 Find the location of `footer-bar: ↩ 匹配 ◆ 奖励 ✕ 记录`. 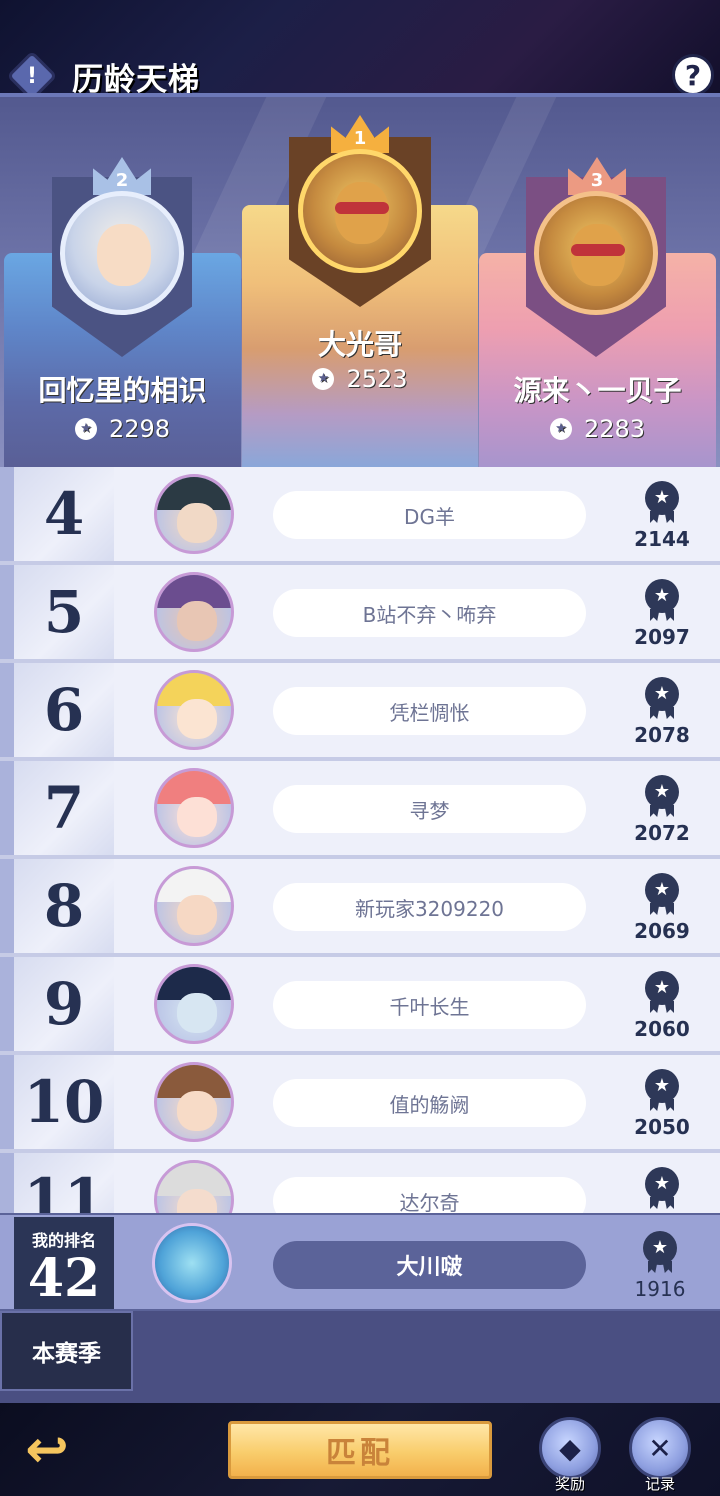

footer-bar: ↩ 匹配 ◆ 奖励 ✕ 记录 is located at coordinates (360, 1449).